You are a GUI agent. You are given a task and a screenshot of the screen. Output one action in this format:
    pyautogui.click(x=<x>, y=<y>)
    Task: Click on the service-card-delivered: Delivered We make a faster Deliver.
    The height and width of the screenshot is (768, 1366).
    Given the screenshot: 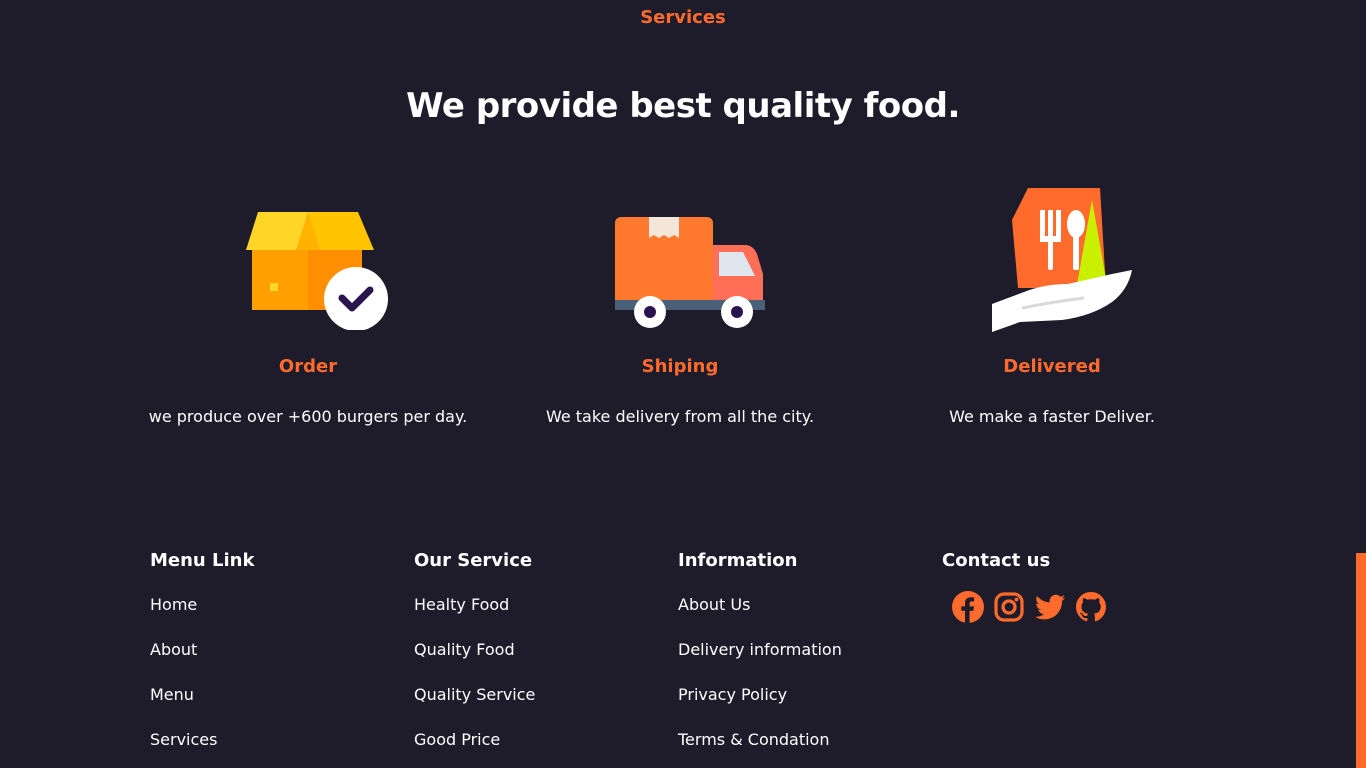 What is the action you would take?
    pyautogui.click(x=1052, y=303)
    